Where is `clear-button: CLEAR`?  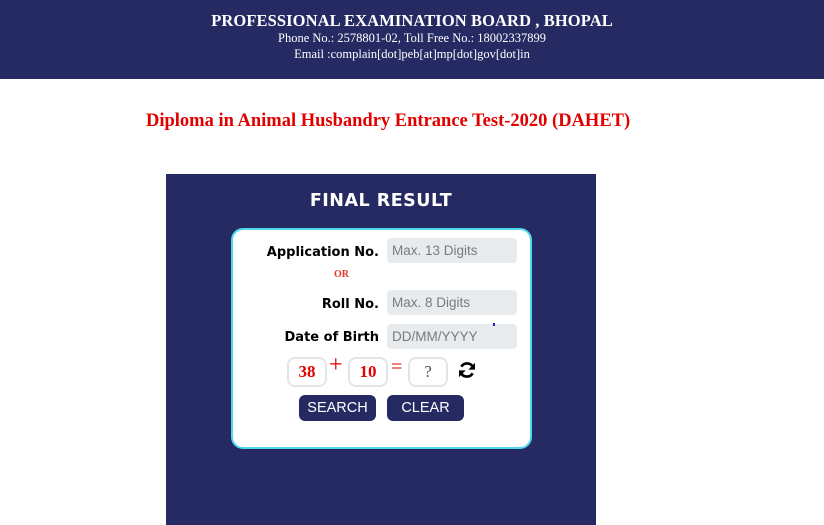
clear-button: CLEAR is located at coordinates (425, 408).